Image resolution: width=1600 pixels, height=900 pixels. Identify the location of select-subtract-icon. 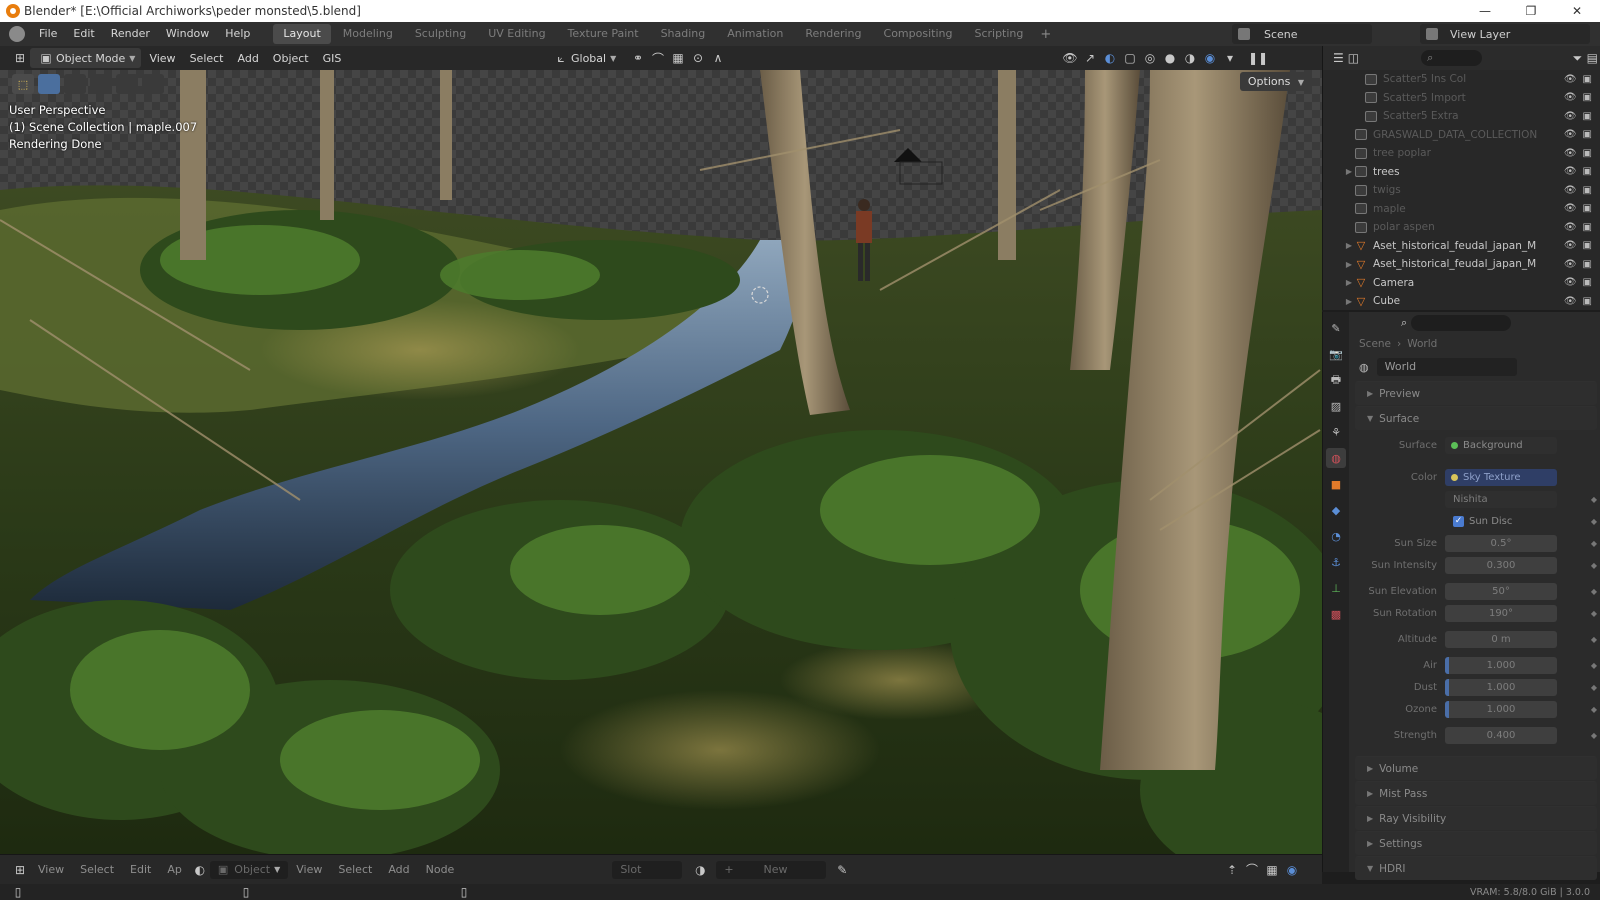
(101, 84).